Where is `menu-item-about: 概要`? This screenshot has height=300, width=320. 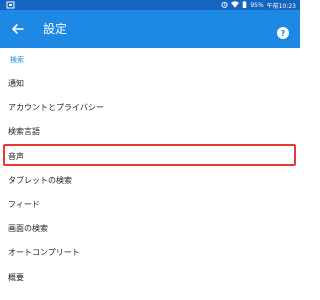
menu-item-about: 概要 is located at coordinates (150, 278).